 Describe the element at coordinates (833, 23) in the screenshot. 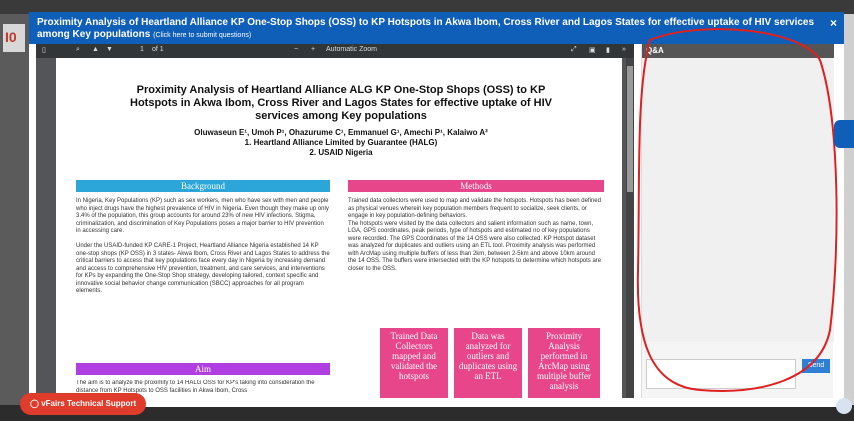

I see `close-icon: ×` at that location.